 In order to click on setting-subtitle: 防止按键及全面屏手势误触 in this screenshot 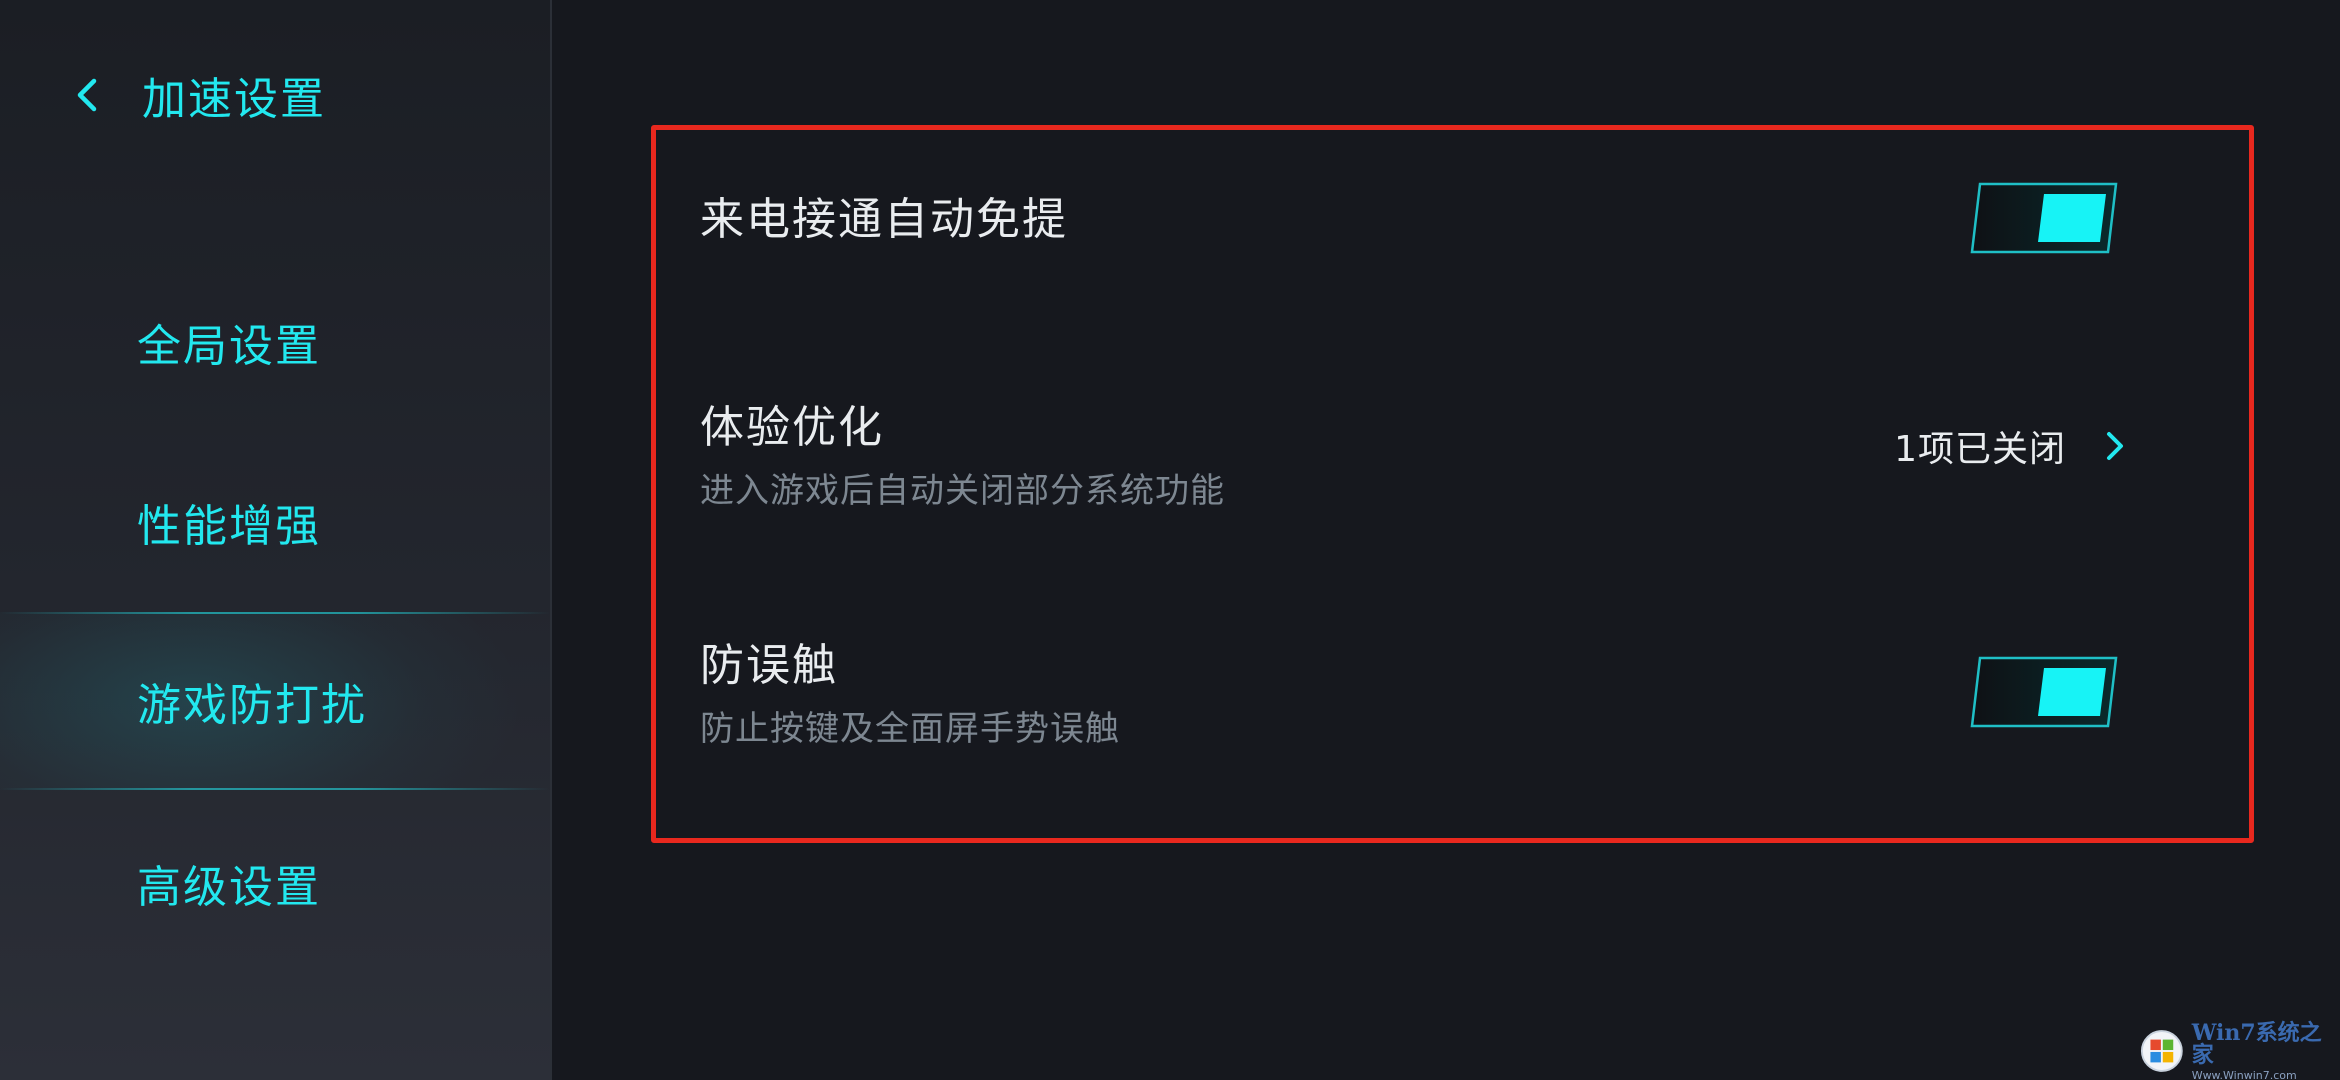, I will do `click(910, 729)`.